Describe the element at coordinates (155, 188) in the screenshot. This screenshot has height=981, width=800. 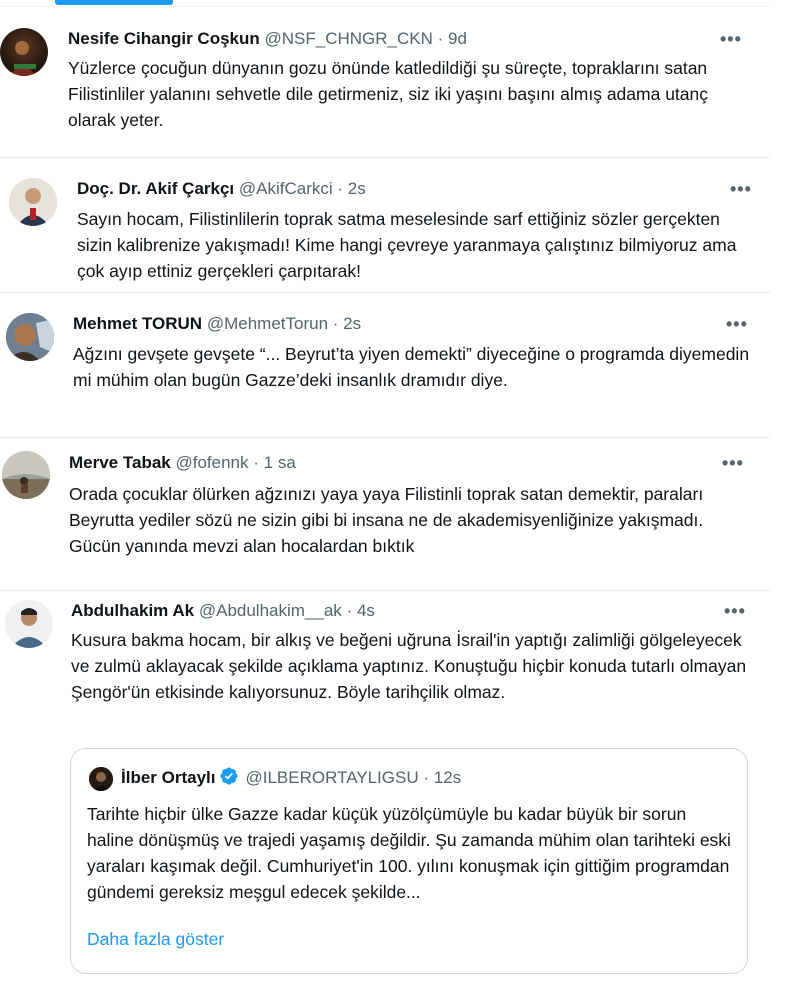
I see `display-name: Doç. Dr. Akif Çarkçı` at that location.